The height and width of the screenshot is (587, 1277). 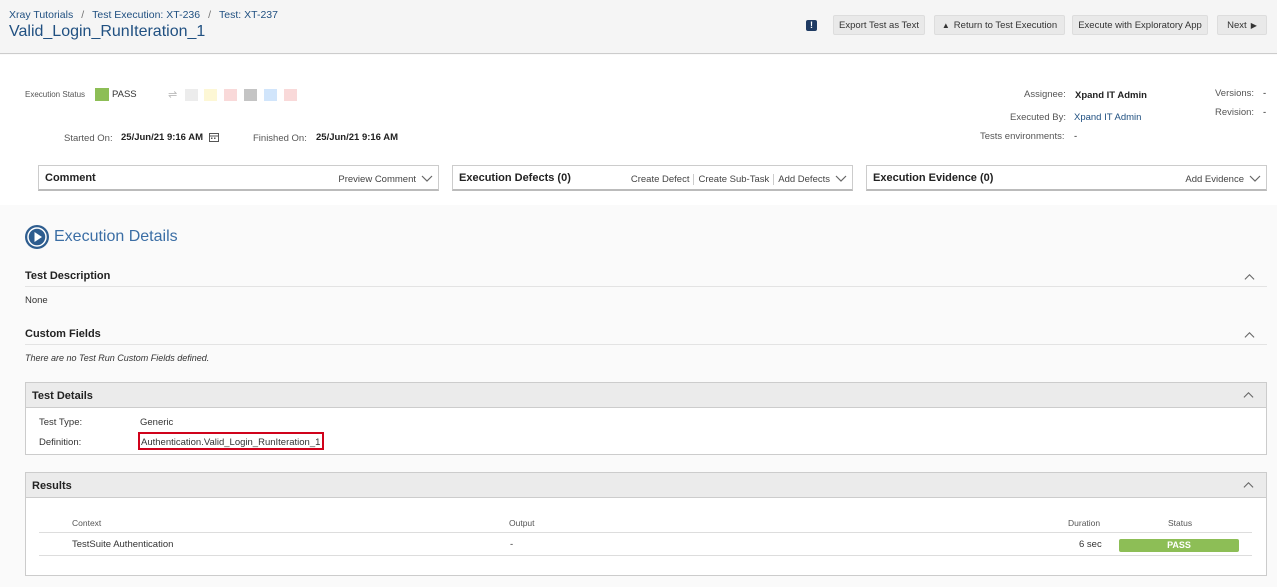 What do you see at coordinates (70, 178) in the screenshot?
I see `comment-title: Comment` at bounding box center [70, 178].